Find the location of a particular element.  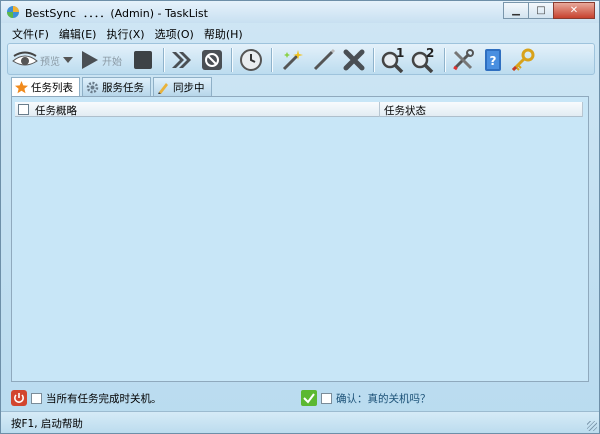

delete-x-icon is located at coordinates (354, 60).